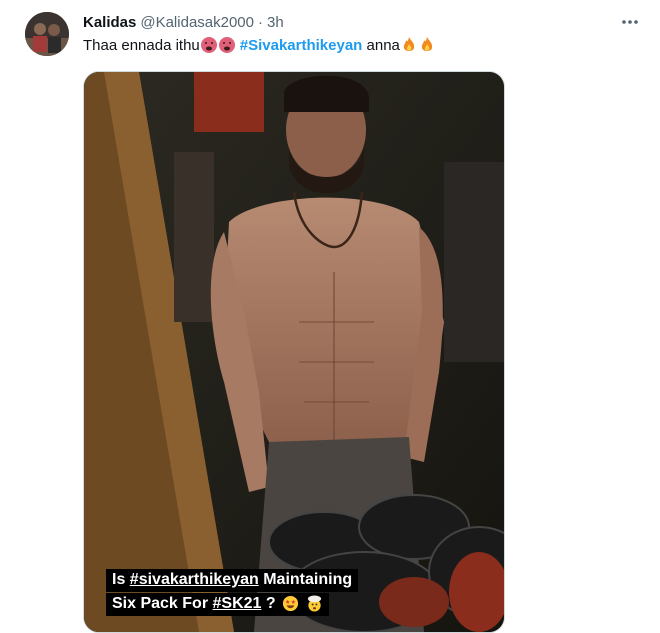 The width and height of the screenshot is (660, 633). I want to click on tweet-text-prefix: Thaa ennada ithu, so click(141, 45).